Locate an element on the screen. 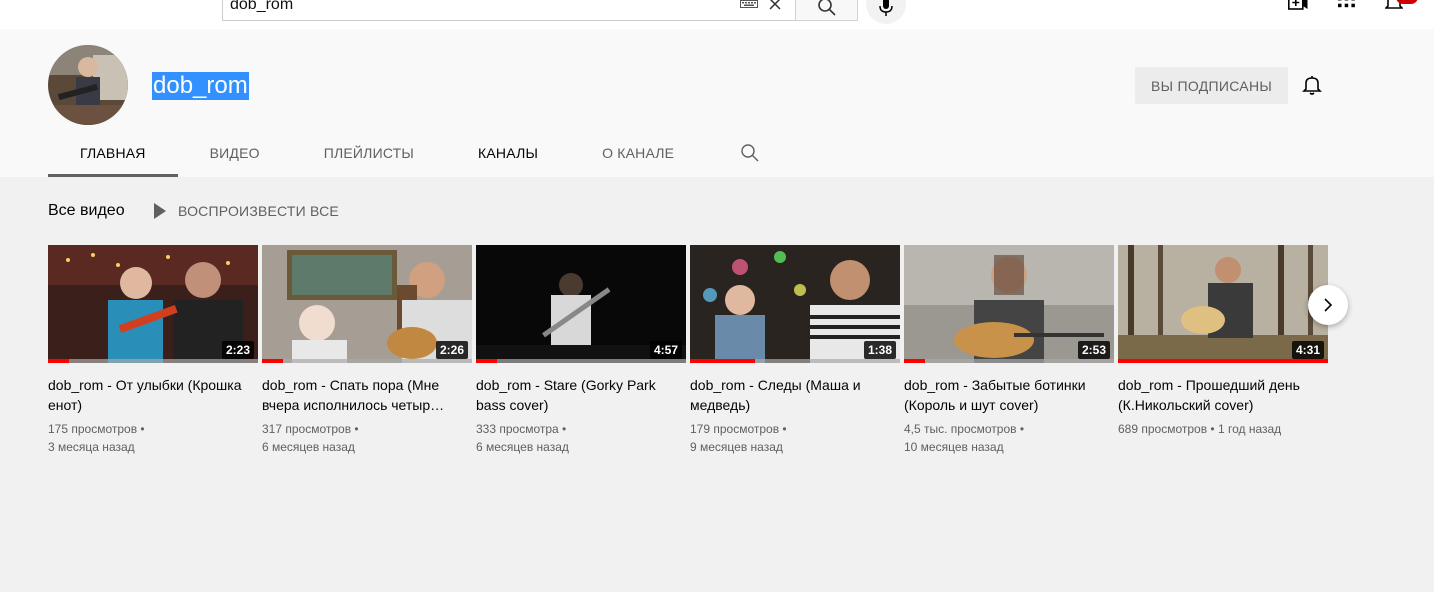  video-age: 3 месяца назад is located at coordinates (91, 447).